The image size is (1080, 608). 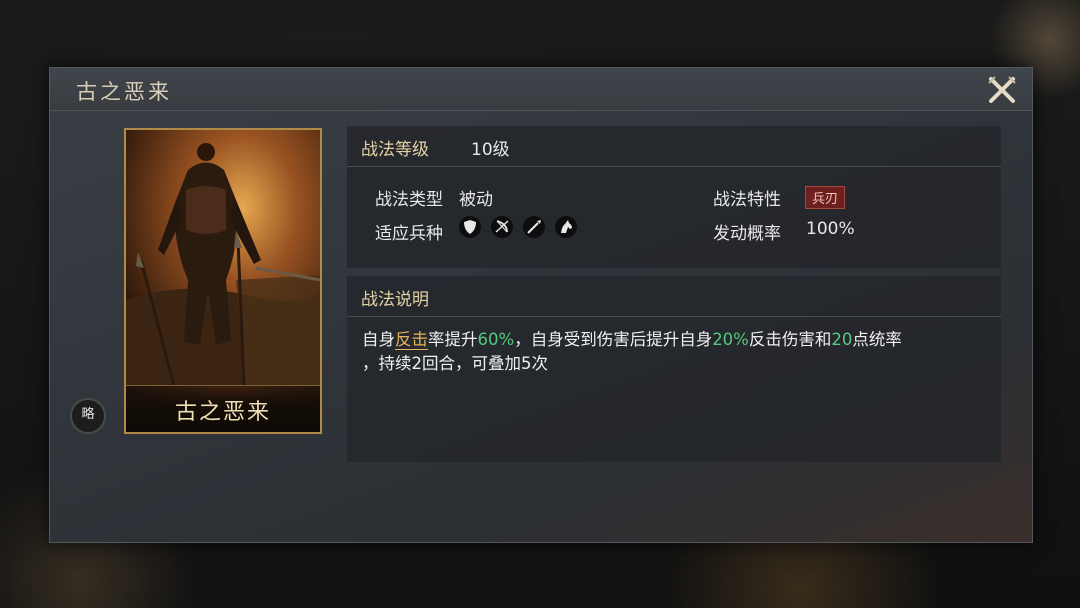 I want to click on desc-segment: 率提升, so click(x=453, y=339).